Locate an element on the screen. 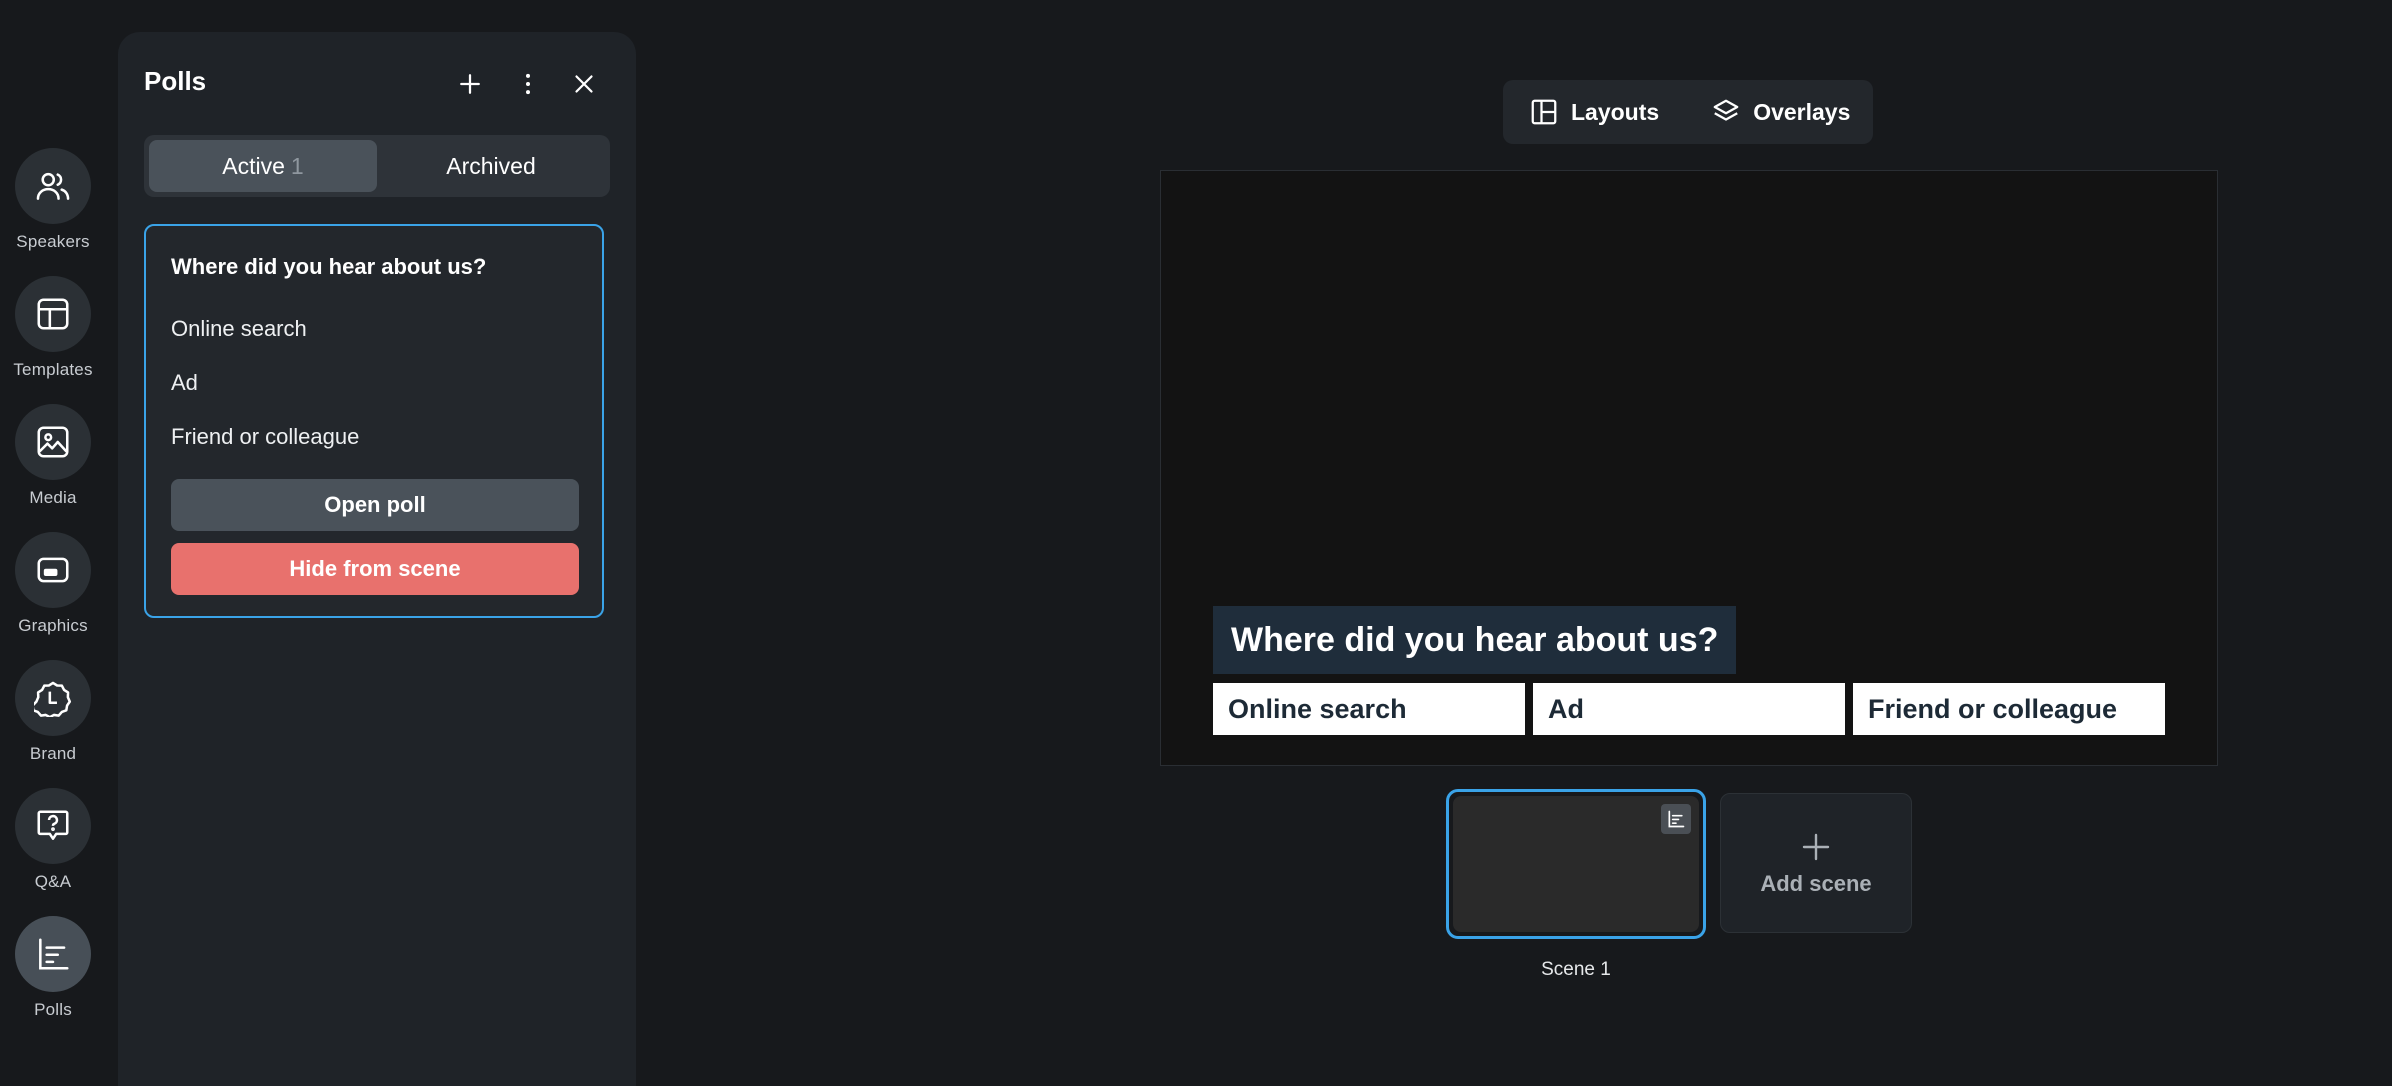 This screenshot has height=1086, width=2392. add-scene-button: Add scene is located at coordinates (1816, 863).